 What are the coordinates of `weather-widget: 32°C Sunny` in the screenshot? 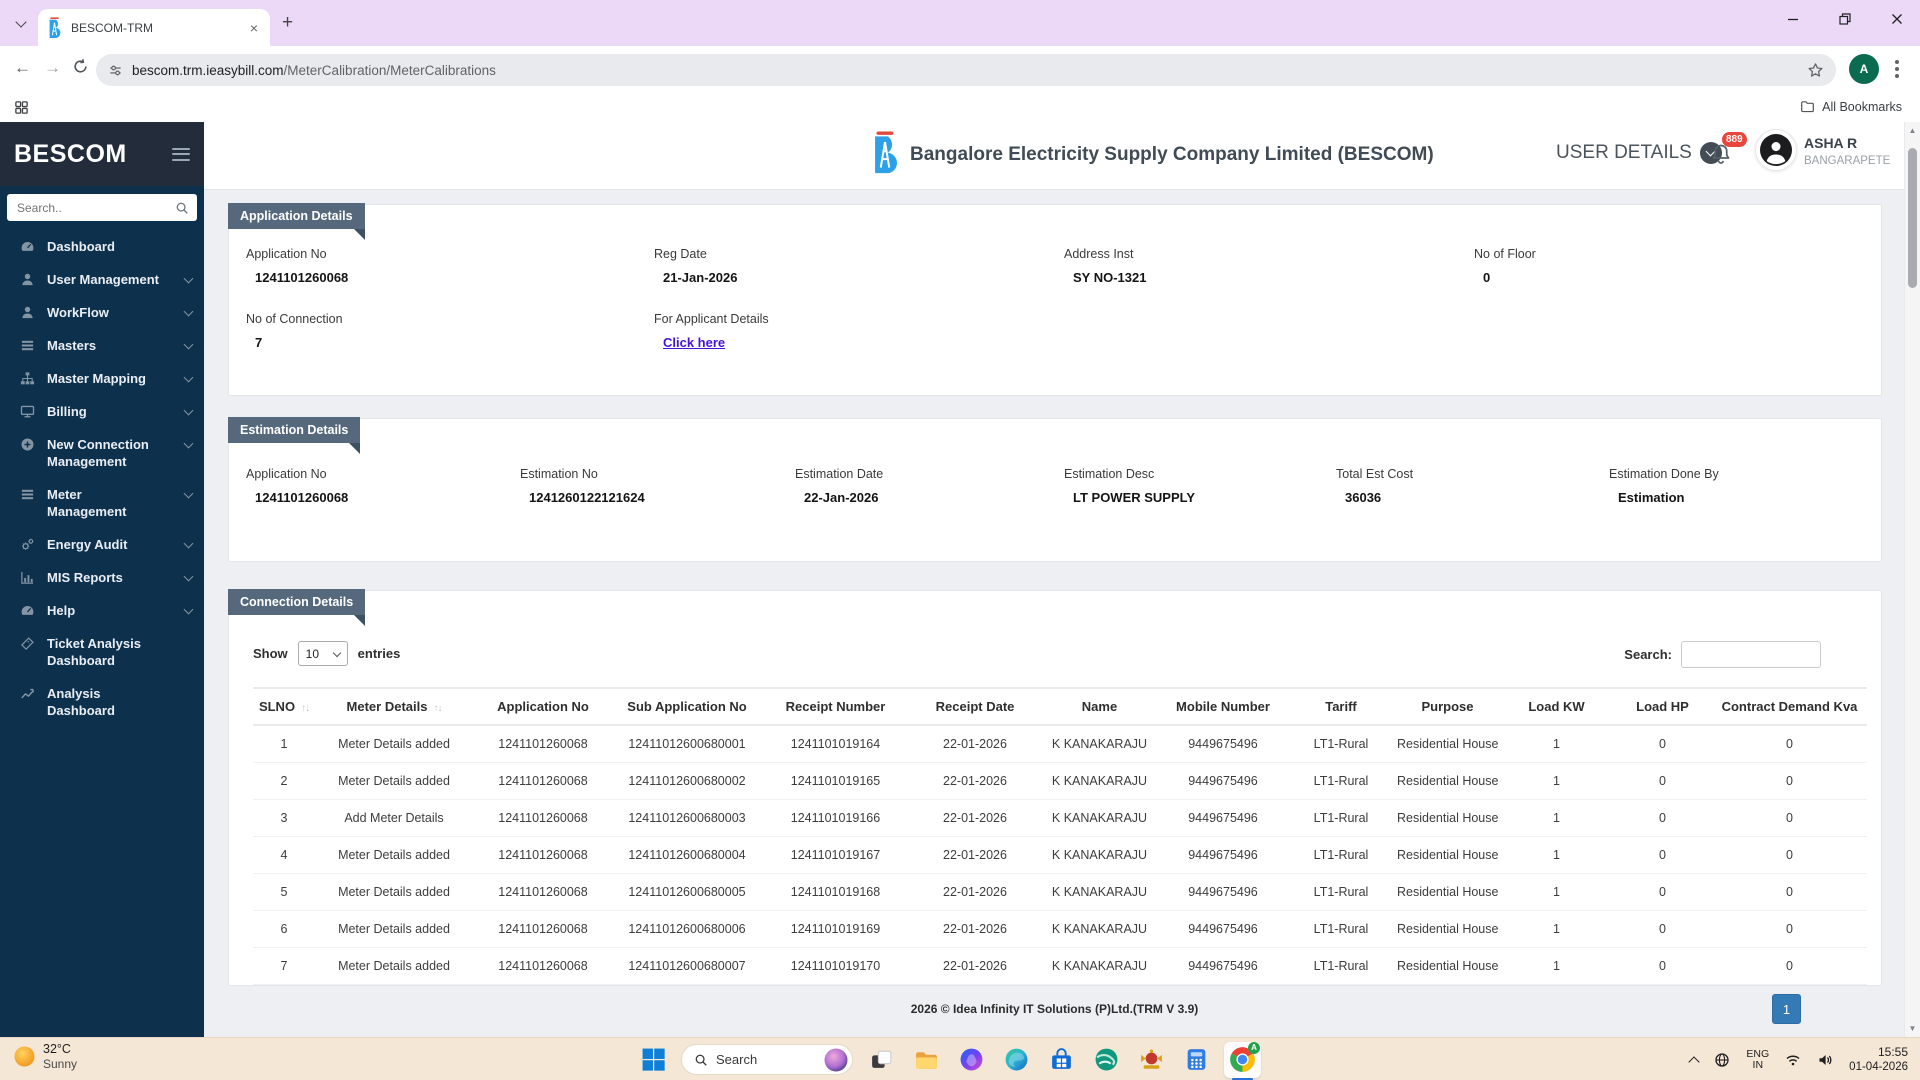 It's located at (45, 1056).